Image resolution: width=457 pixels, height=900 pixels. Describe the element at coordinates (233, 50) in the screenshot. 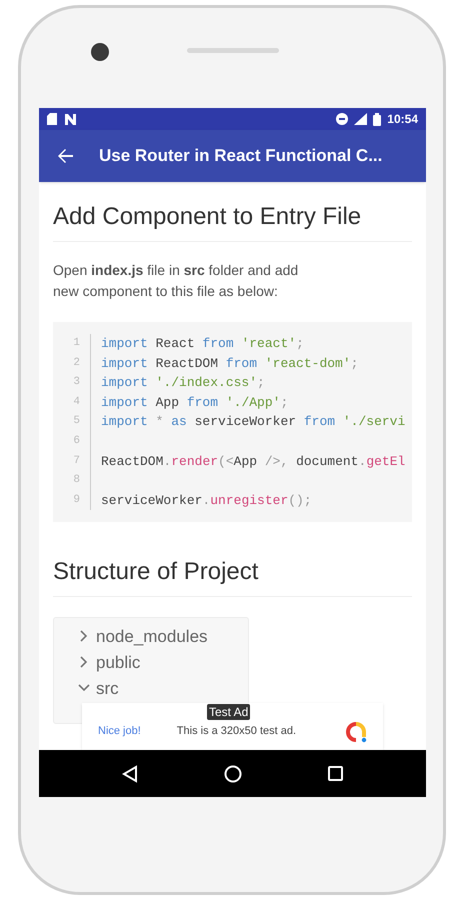

I see `speaker-icon` at that location.